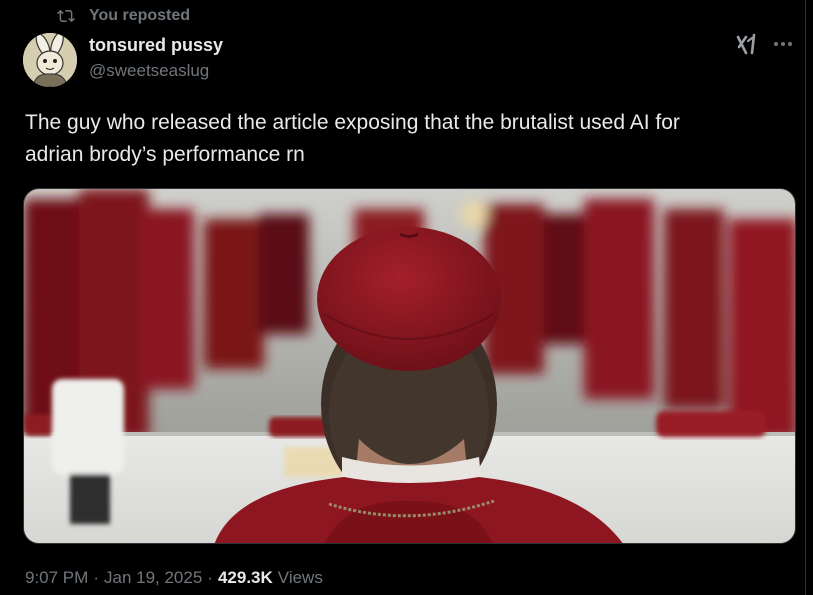 The width and height of the screenshot is (813, 595). What do you see at coordinates (56, 578) in the screenshot?
I see `tweet-time: 9:07 PM` at bounding box center [56, 578].